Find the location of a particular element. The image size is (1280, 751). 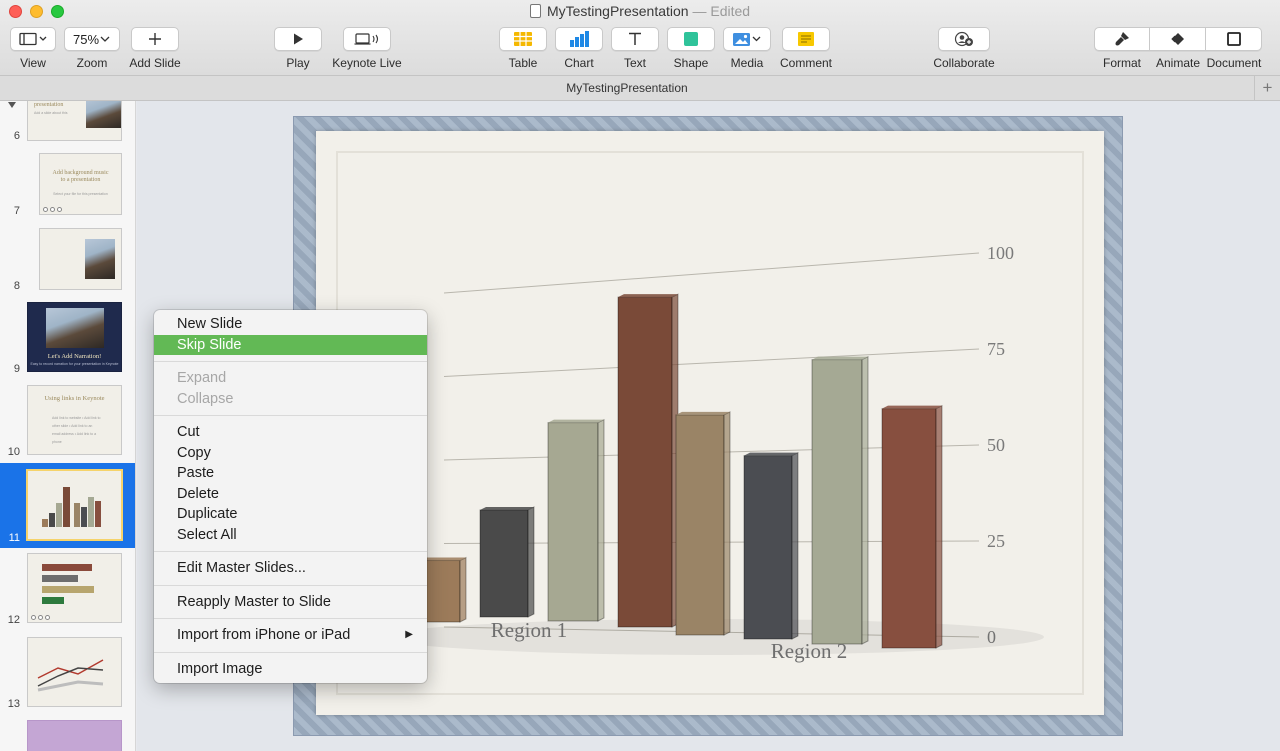

chart-label: Chart is located at coordinates (579, 63).